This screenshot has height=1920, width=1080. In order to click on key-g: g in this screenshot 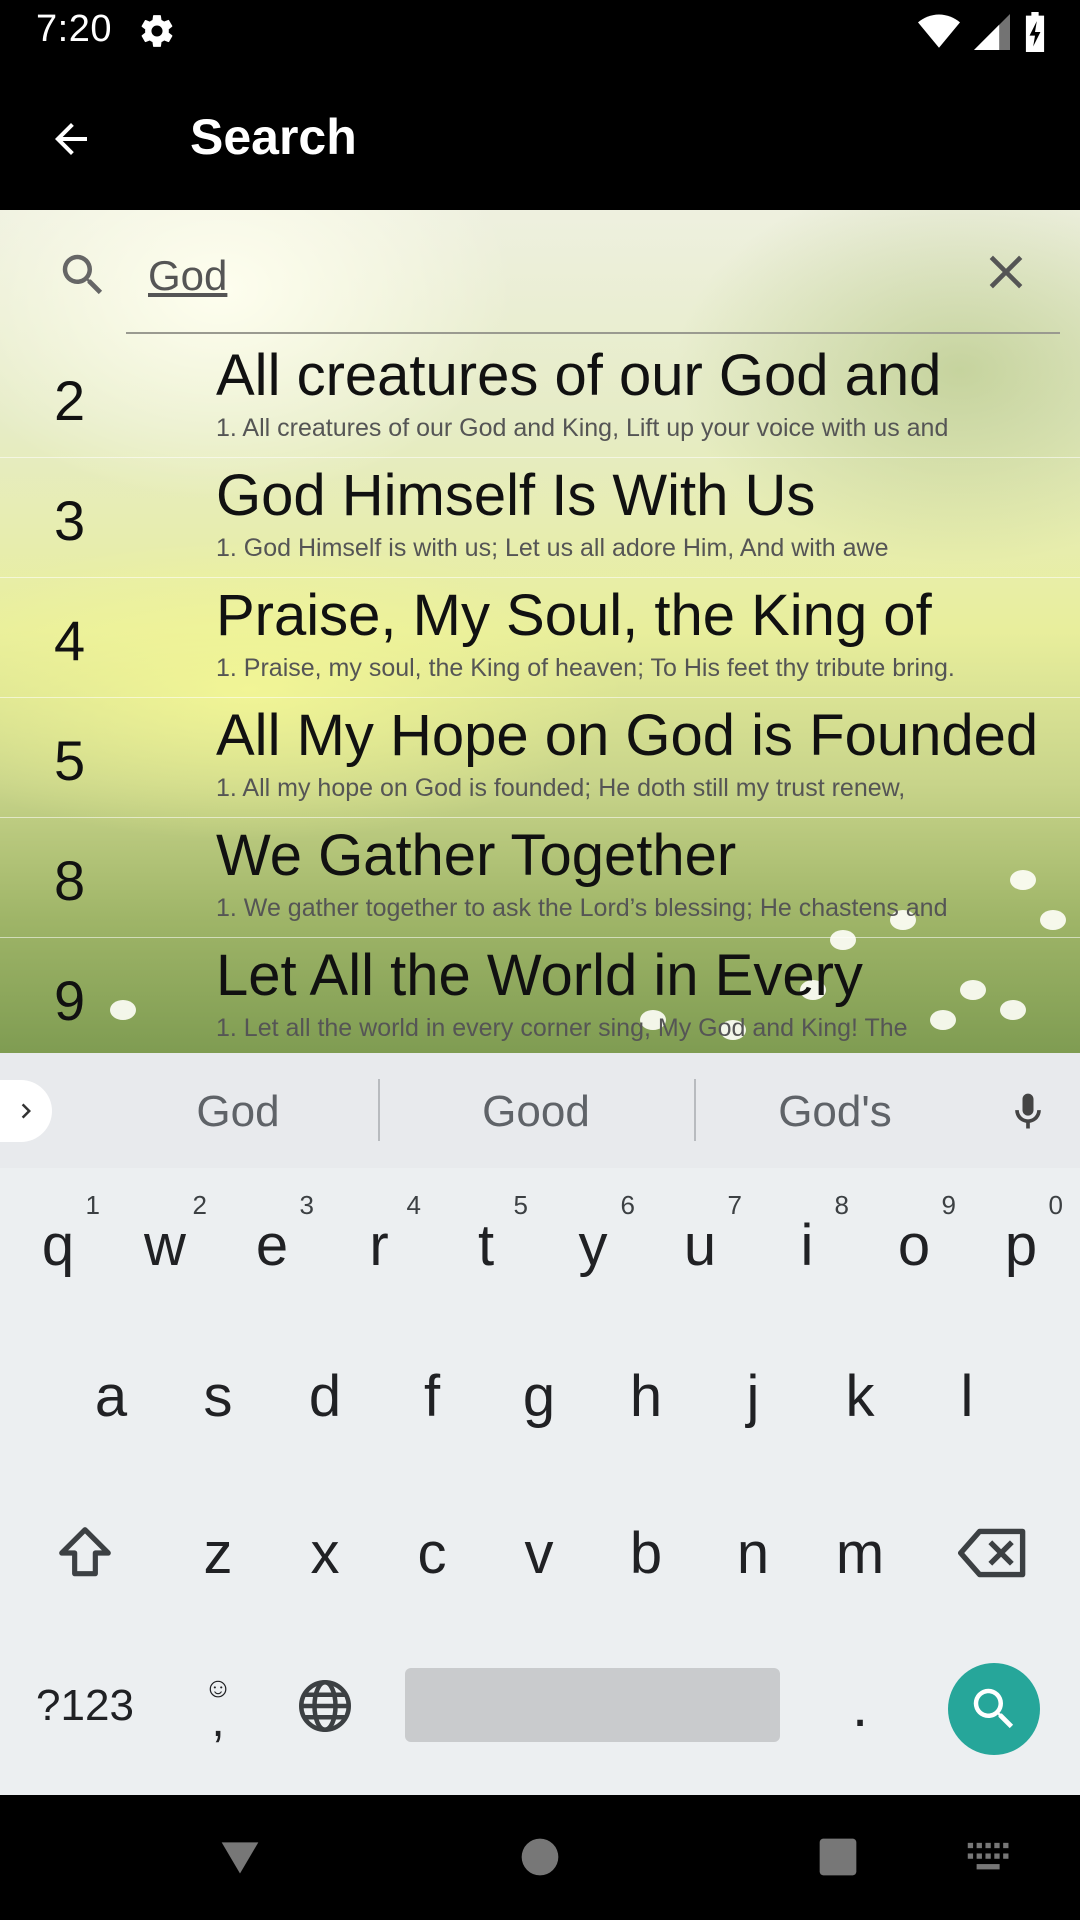, I will do `click(539, 1396)`.